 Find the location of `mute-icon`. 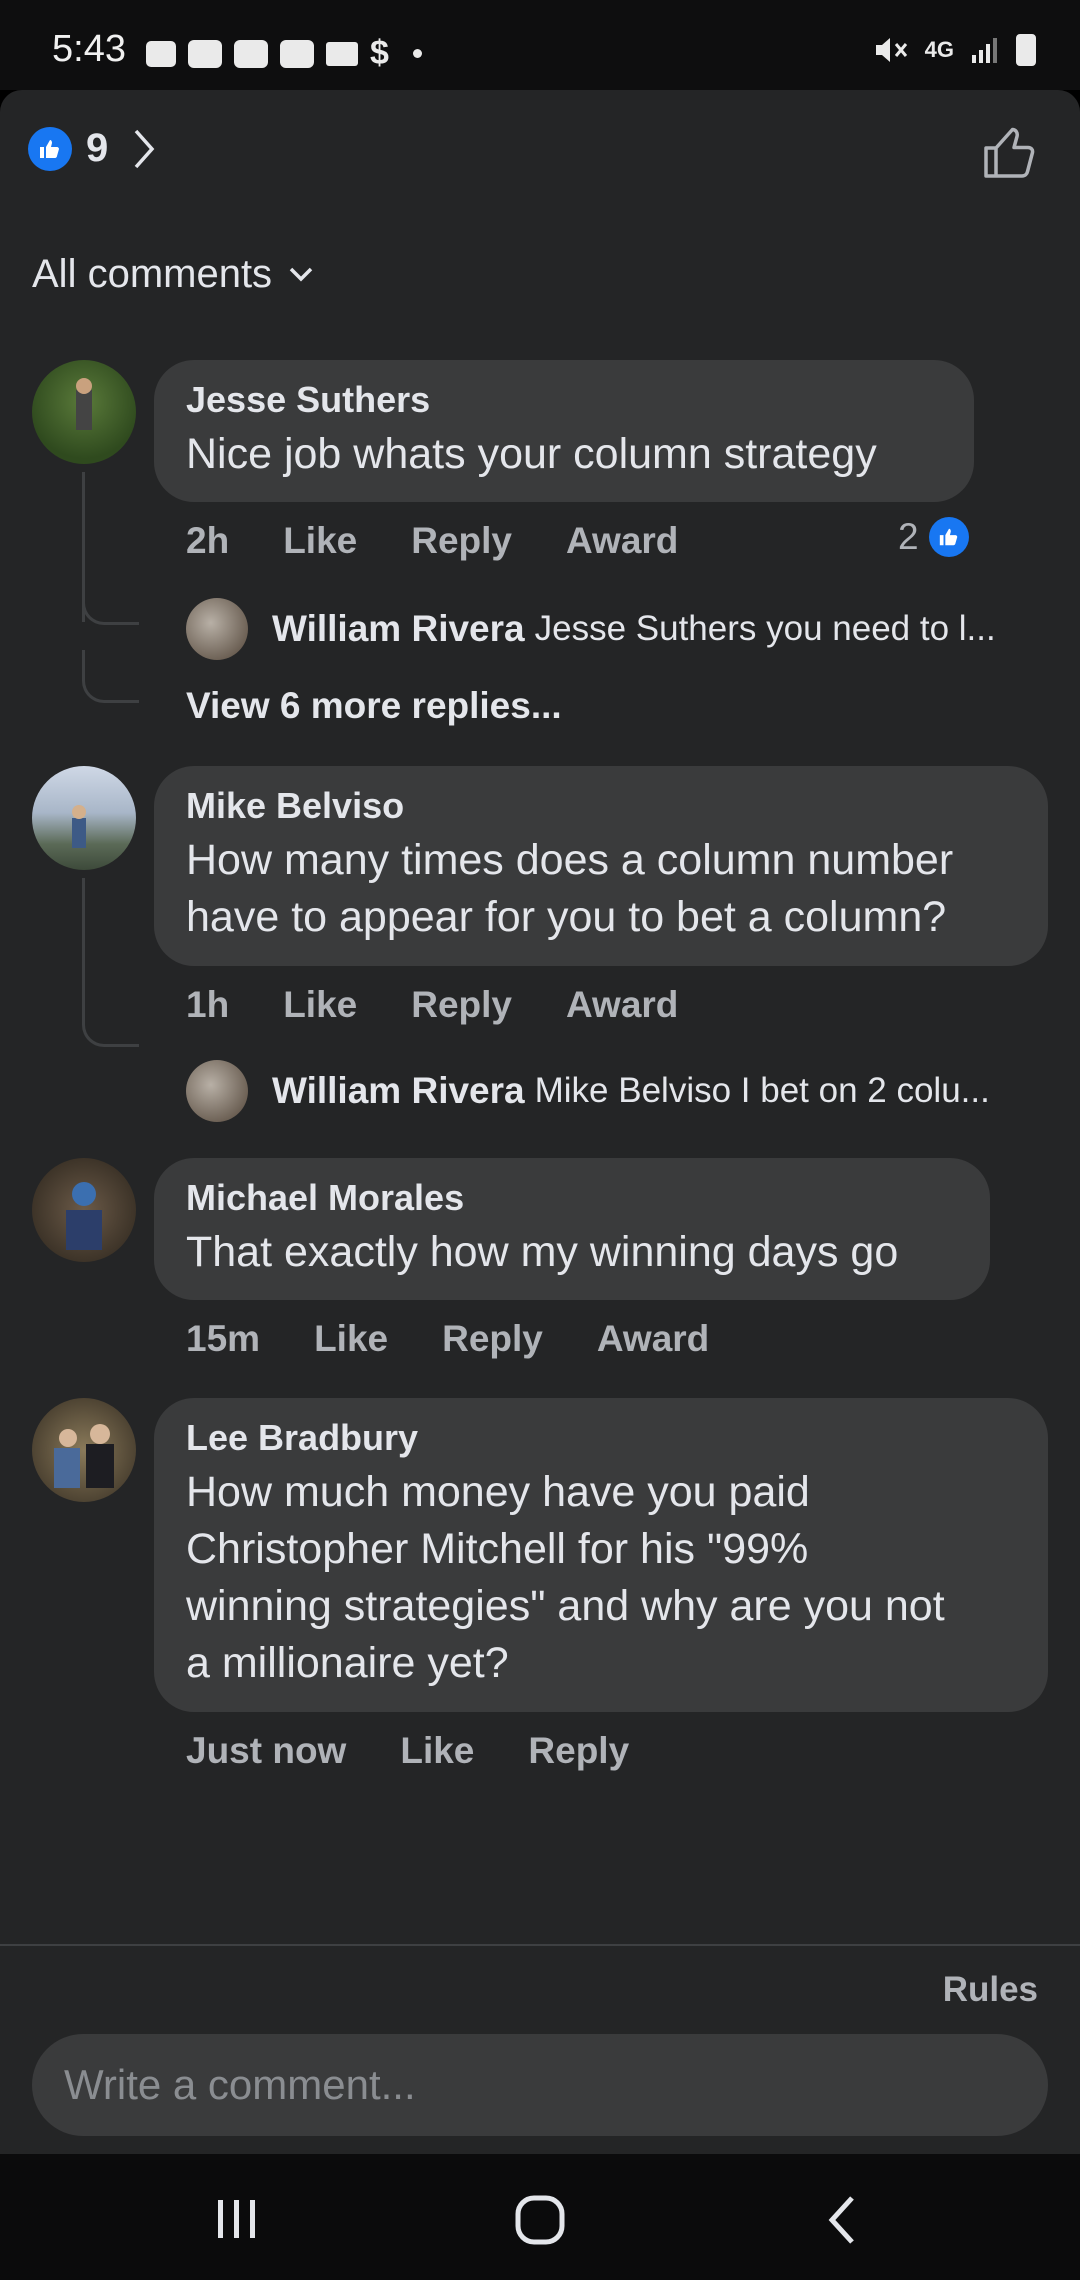

mute-icon is located at coordinates (891, 50).